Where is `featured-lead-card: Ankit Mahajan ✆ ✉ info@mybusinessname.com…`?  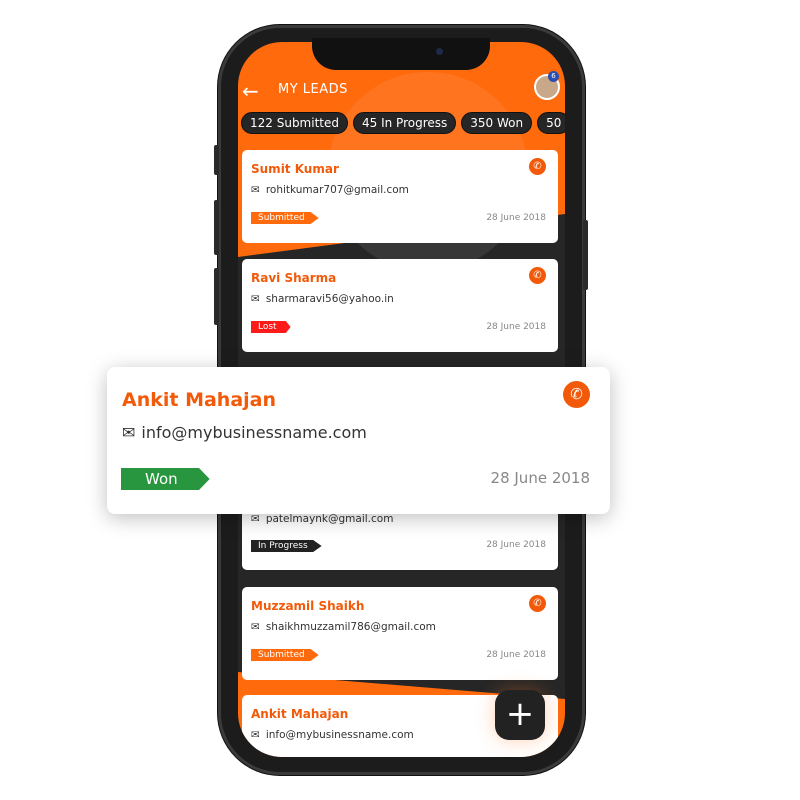
featured-lead-card: Ankit Mahajan ✆ ✉ info@mybusinessname.com… is located at coordinates (358, 440).